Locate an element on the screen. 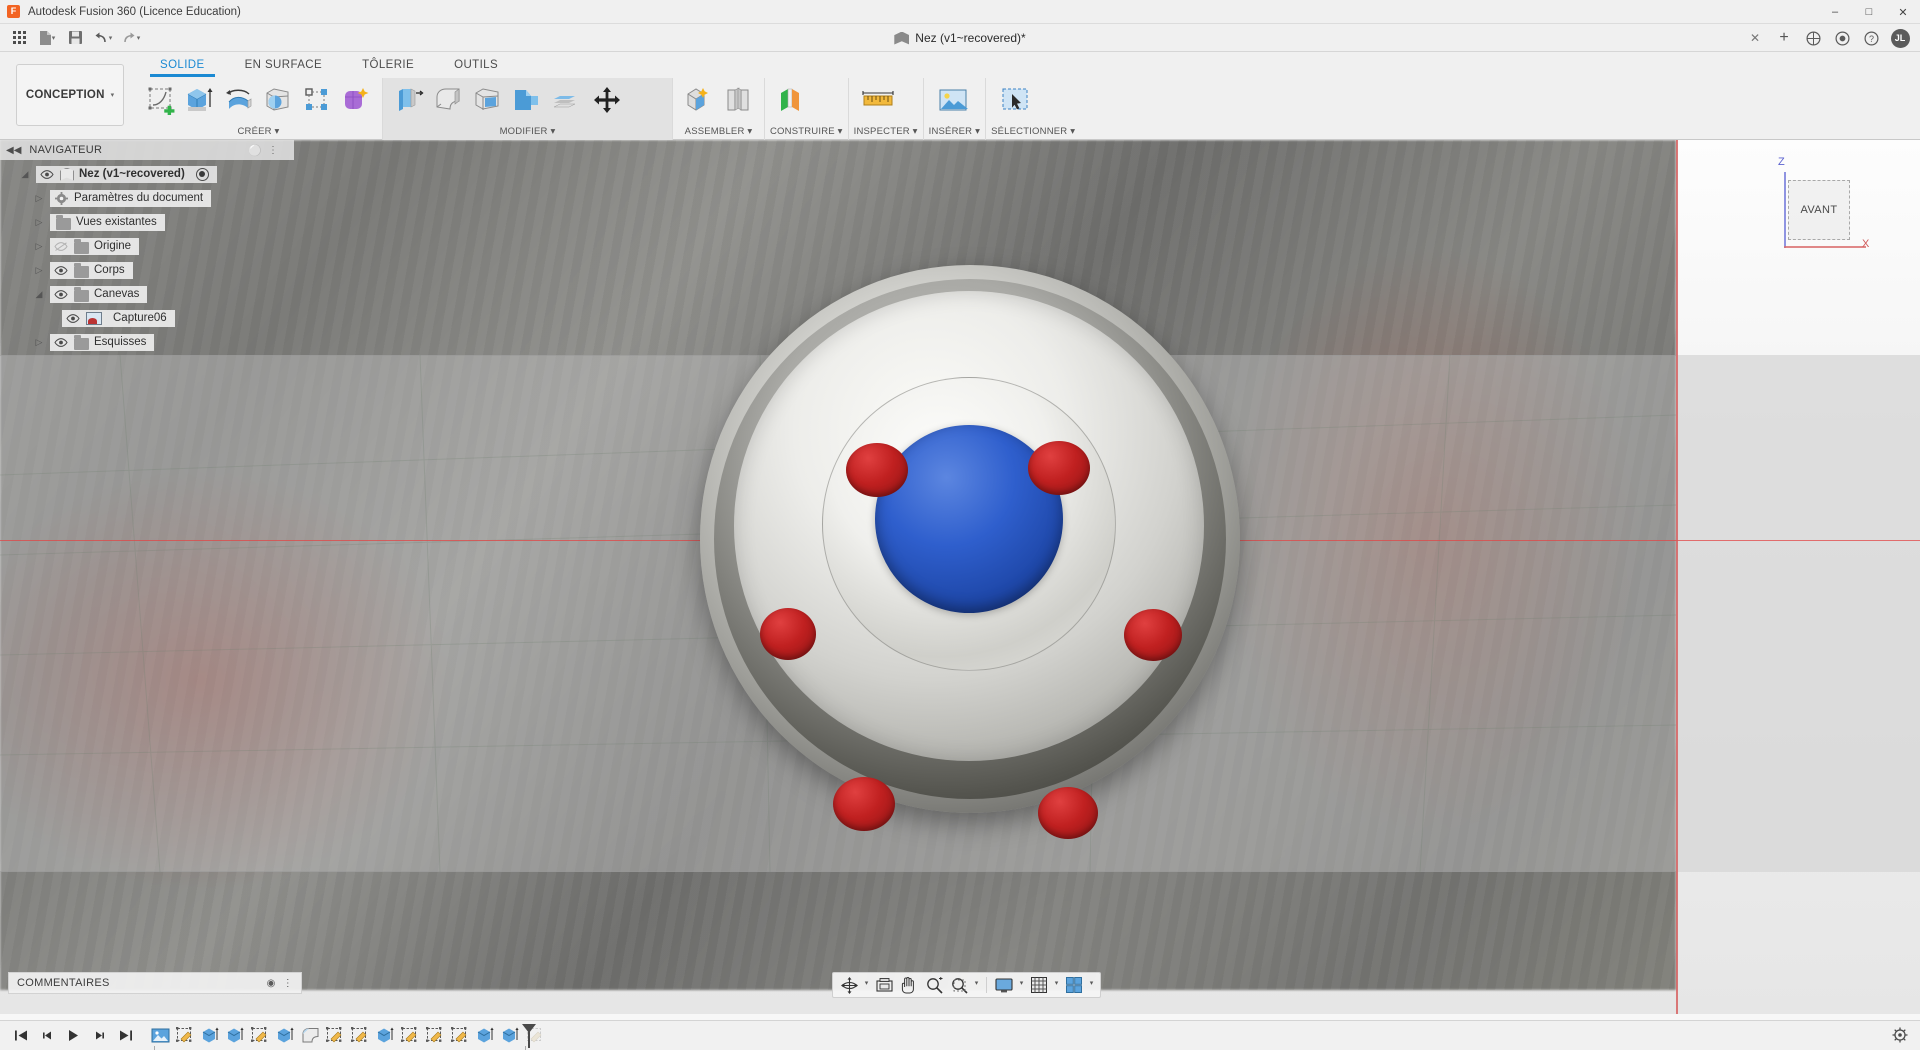 This screenshot has height=1050, width=1920. expand-arrow-corps: ▷ is located at coordinates (39, 270).